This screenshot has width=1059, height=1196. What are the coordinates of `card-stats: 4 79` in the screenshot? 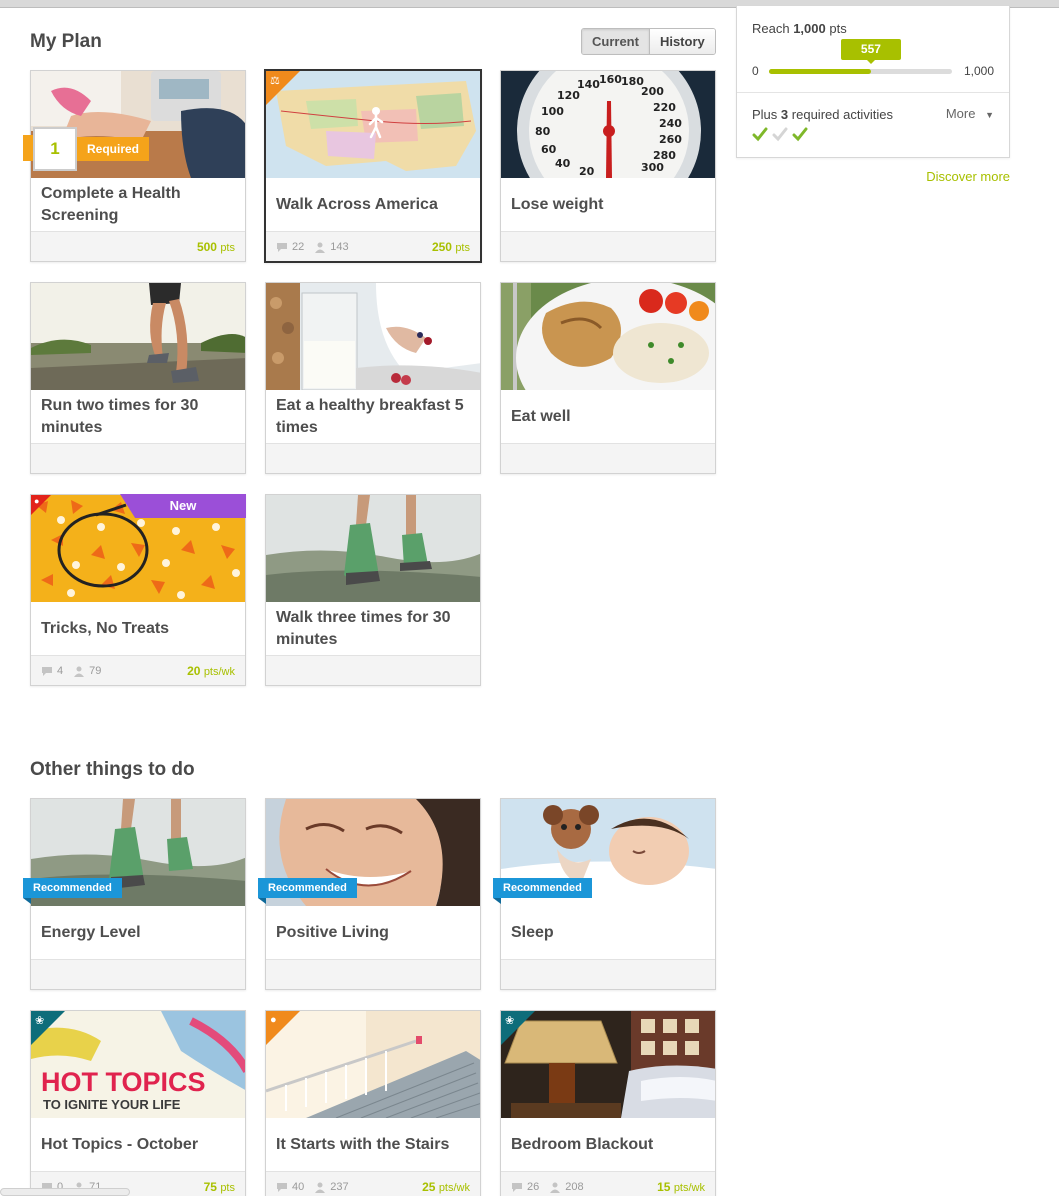 It's located at (71, 671).